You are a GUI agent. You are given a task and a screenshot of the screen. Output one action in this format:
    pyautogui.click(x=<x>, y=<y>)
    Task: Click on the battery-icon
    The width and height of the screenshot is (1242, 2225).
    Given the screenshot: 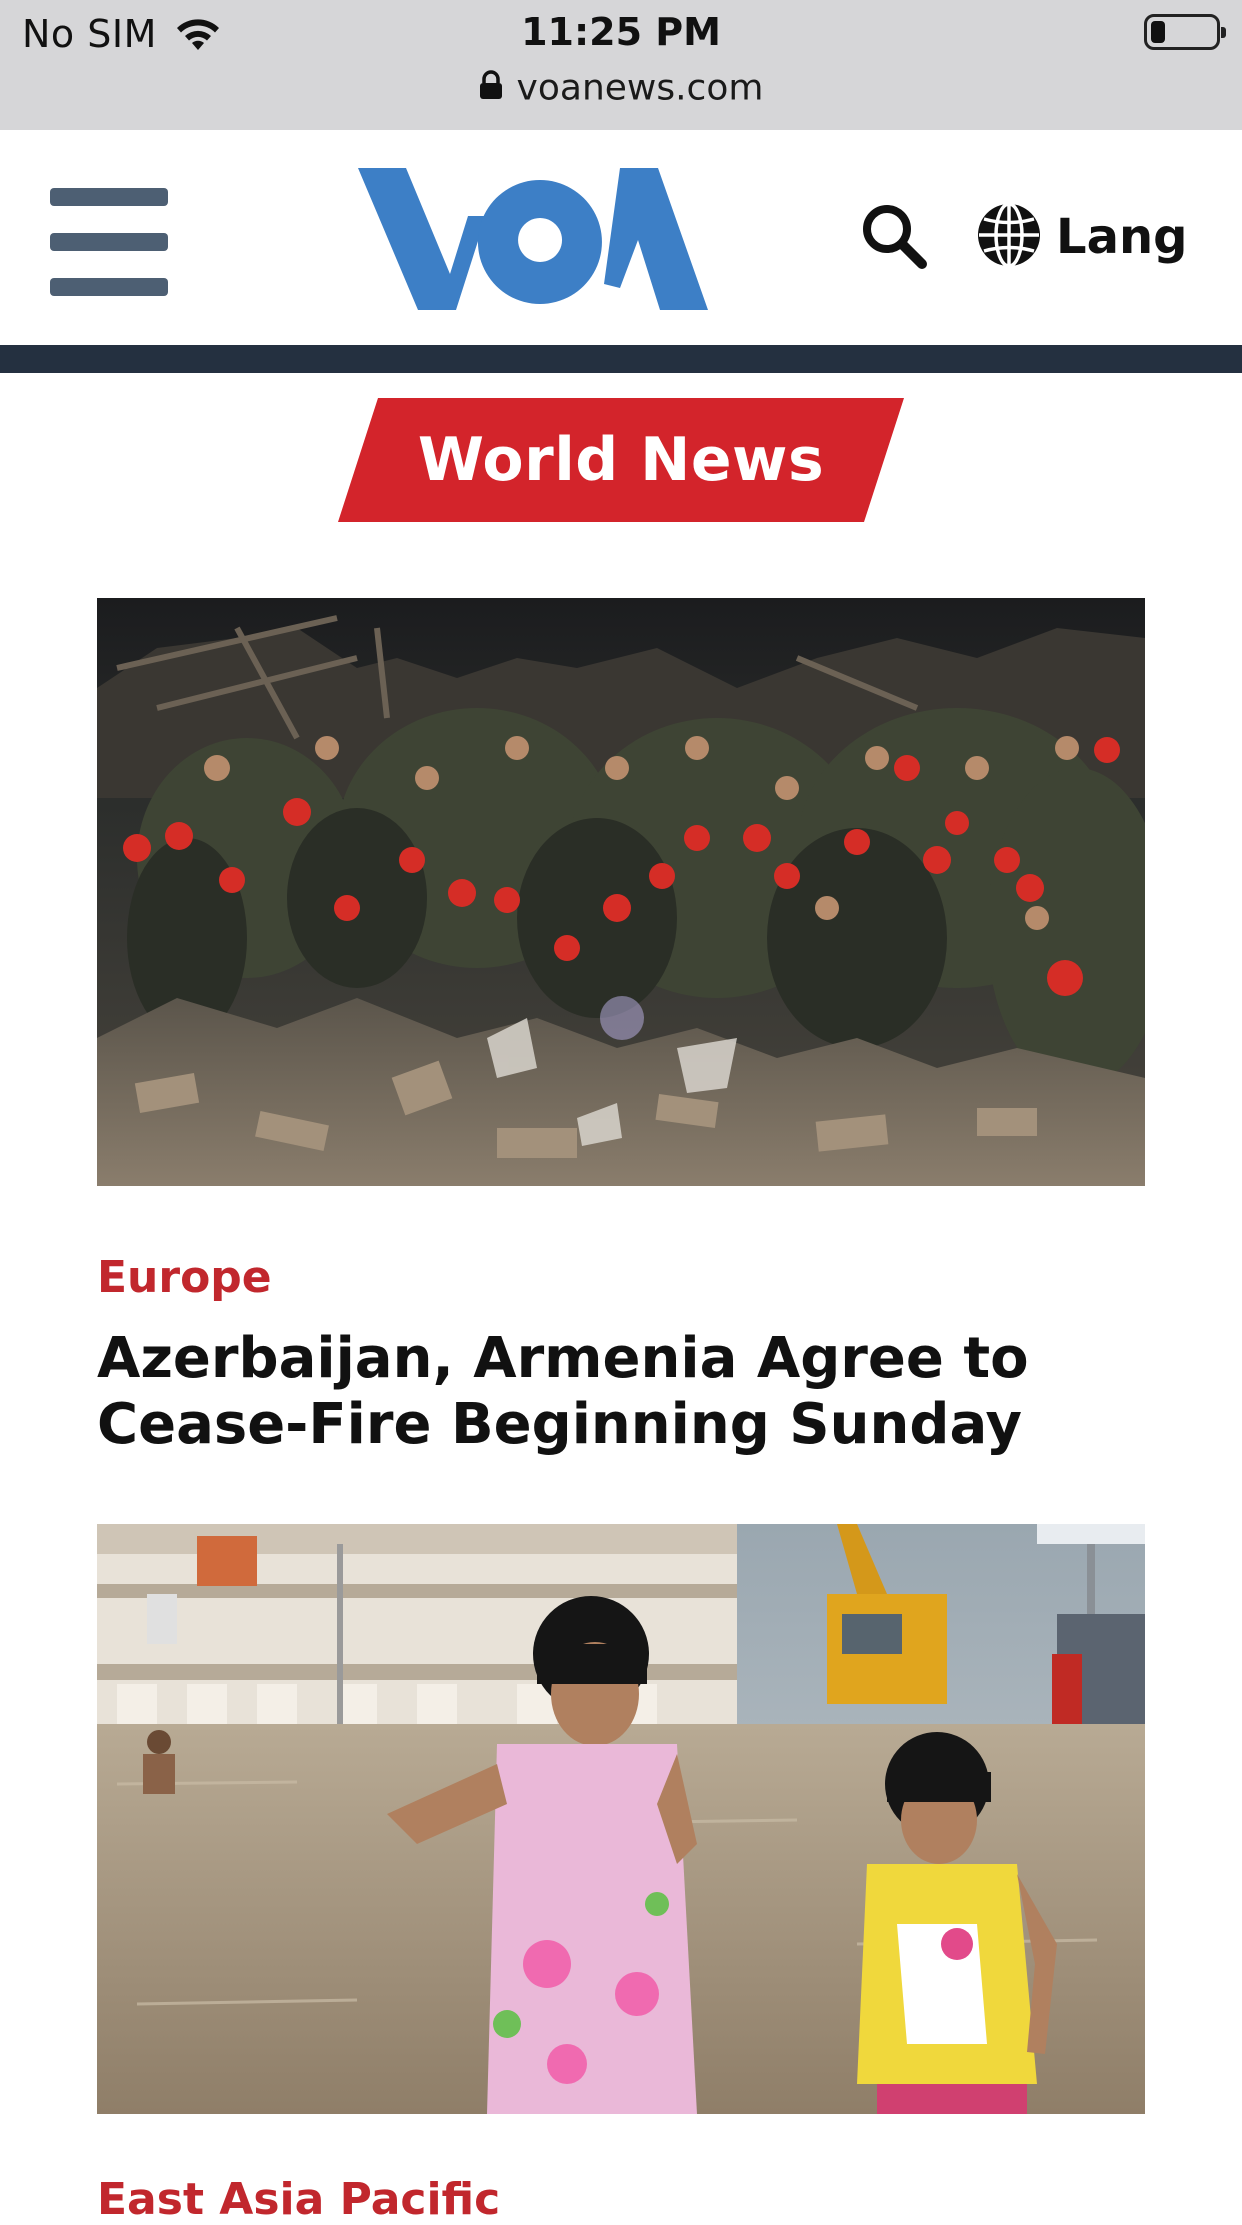 What is the action you would take?
    pyautogui.click(x=1185, y=32)
    